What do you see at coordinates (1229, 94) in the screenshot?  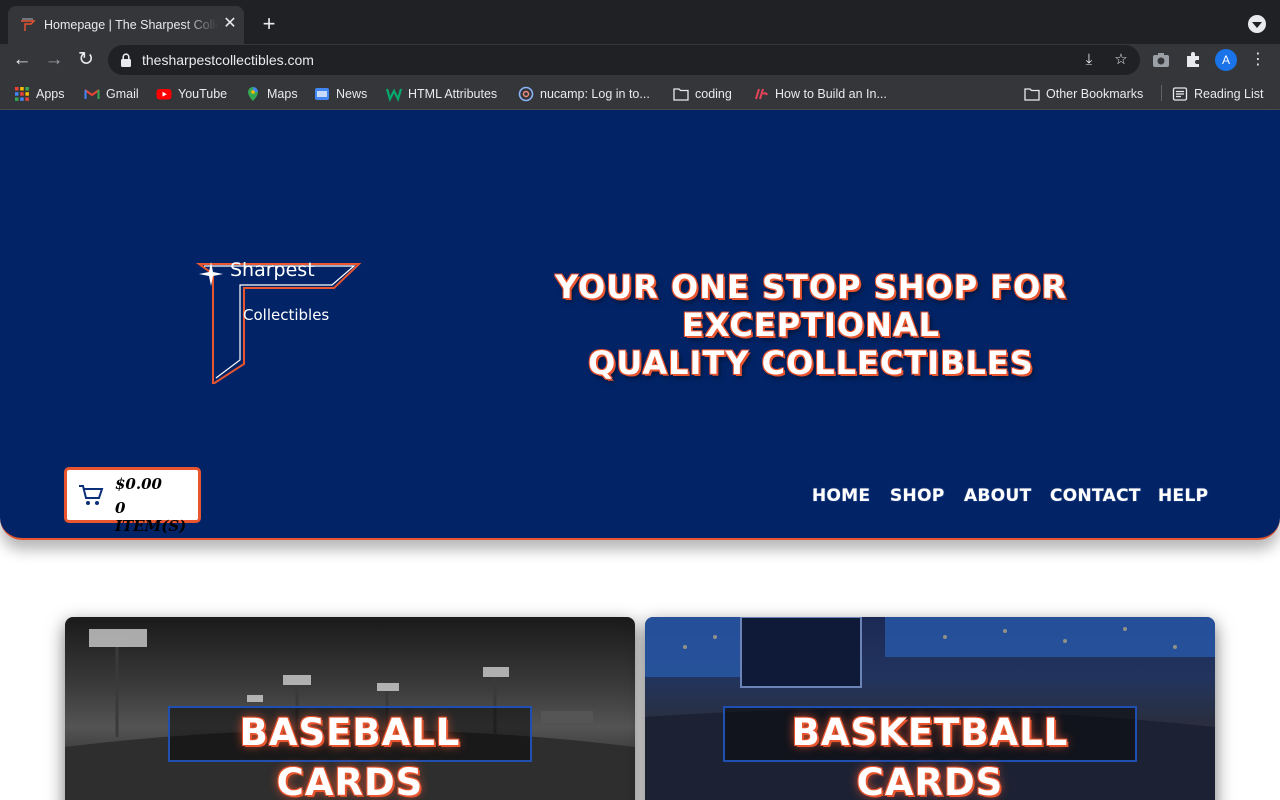 I see `bookmark-label: Reading List` at bounding box center [1229, 94].